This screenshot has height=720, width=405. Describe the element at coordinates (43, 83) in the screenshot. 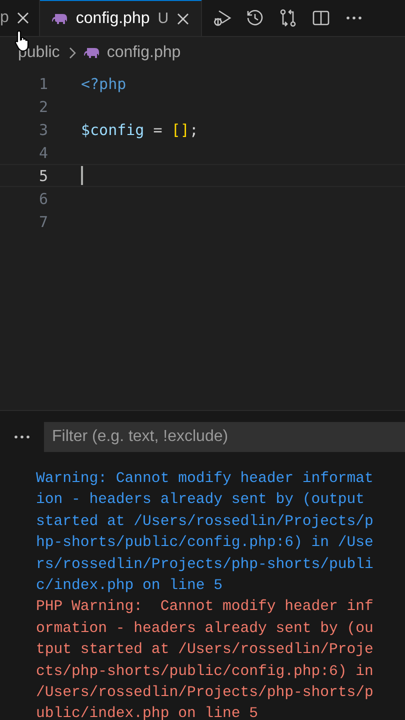

I see `line-number: 1` at that location.